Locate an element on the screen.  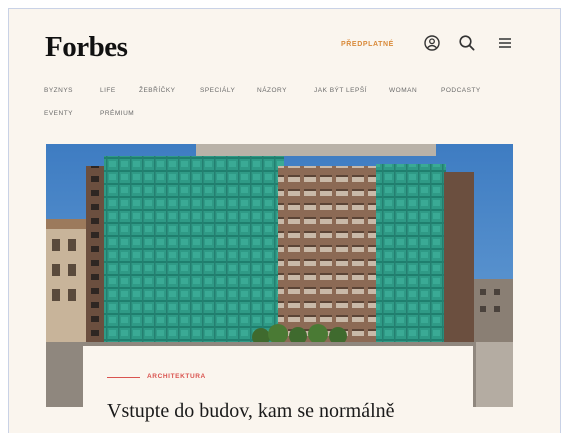
nav-item-jak-byt-lepsi: JAK BÝT LEPŠÍ is located at coordinates (340, 90).